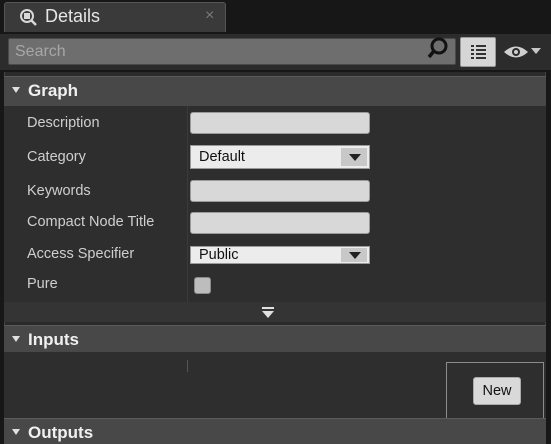 The width and height of the screenshot is (551, 444). Describe the element at coordinates (275, 340) in the screenshot. I see `section-header-inputs: Inputs` at that location.